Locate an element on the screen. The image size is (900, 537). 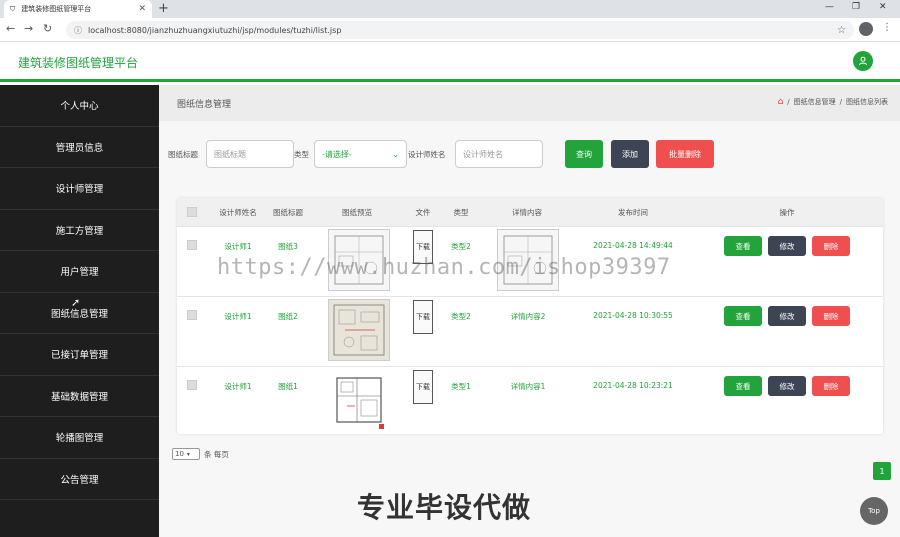
type-select-value: -请选择- is located at coordinates (337, 154).